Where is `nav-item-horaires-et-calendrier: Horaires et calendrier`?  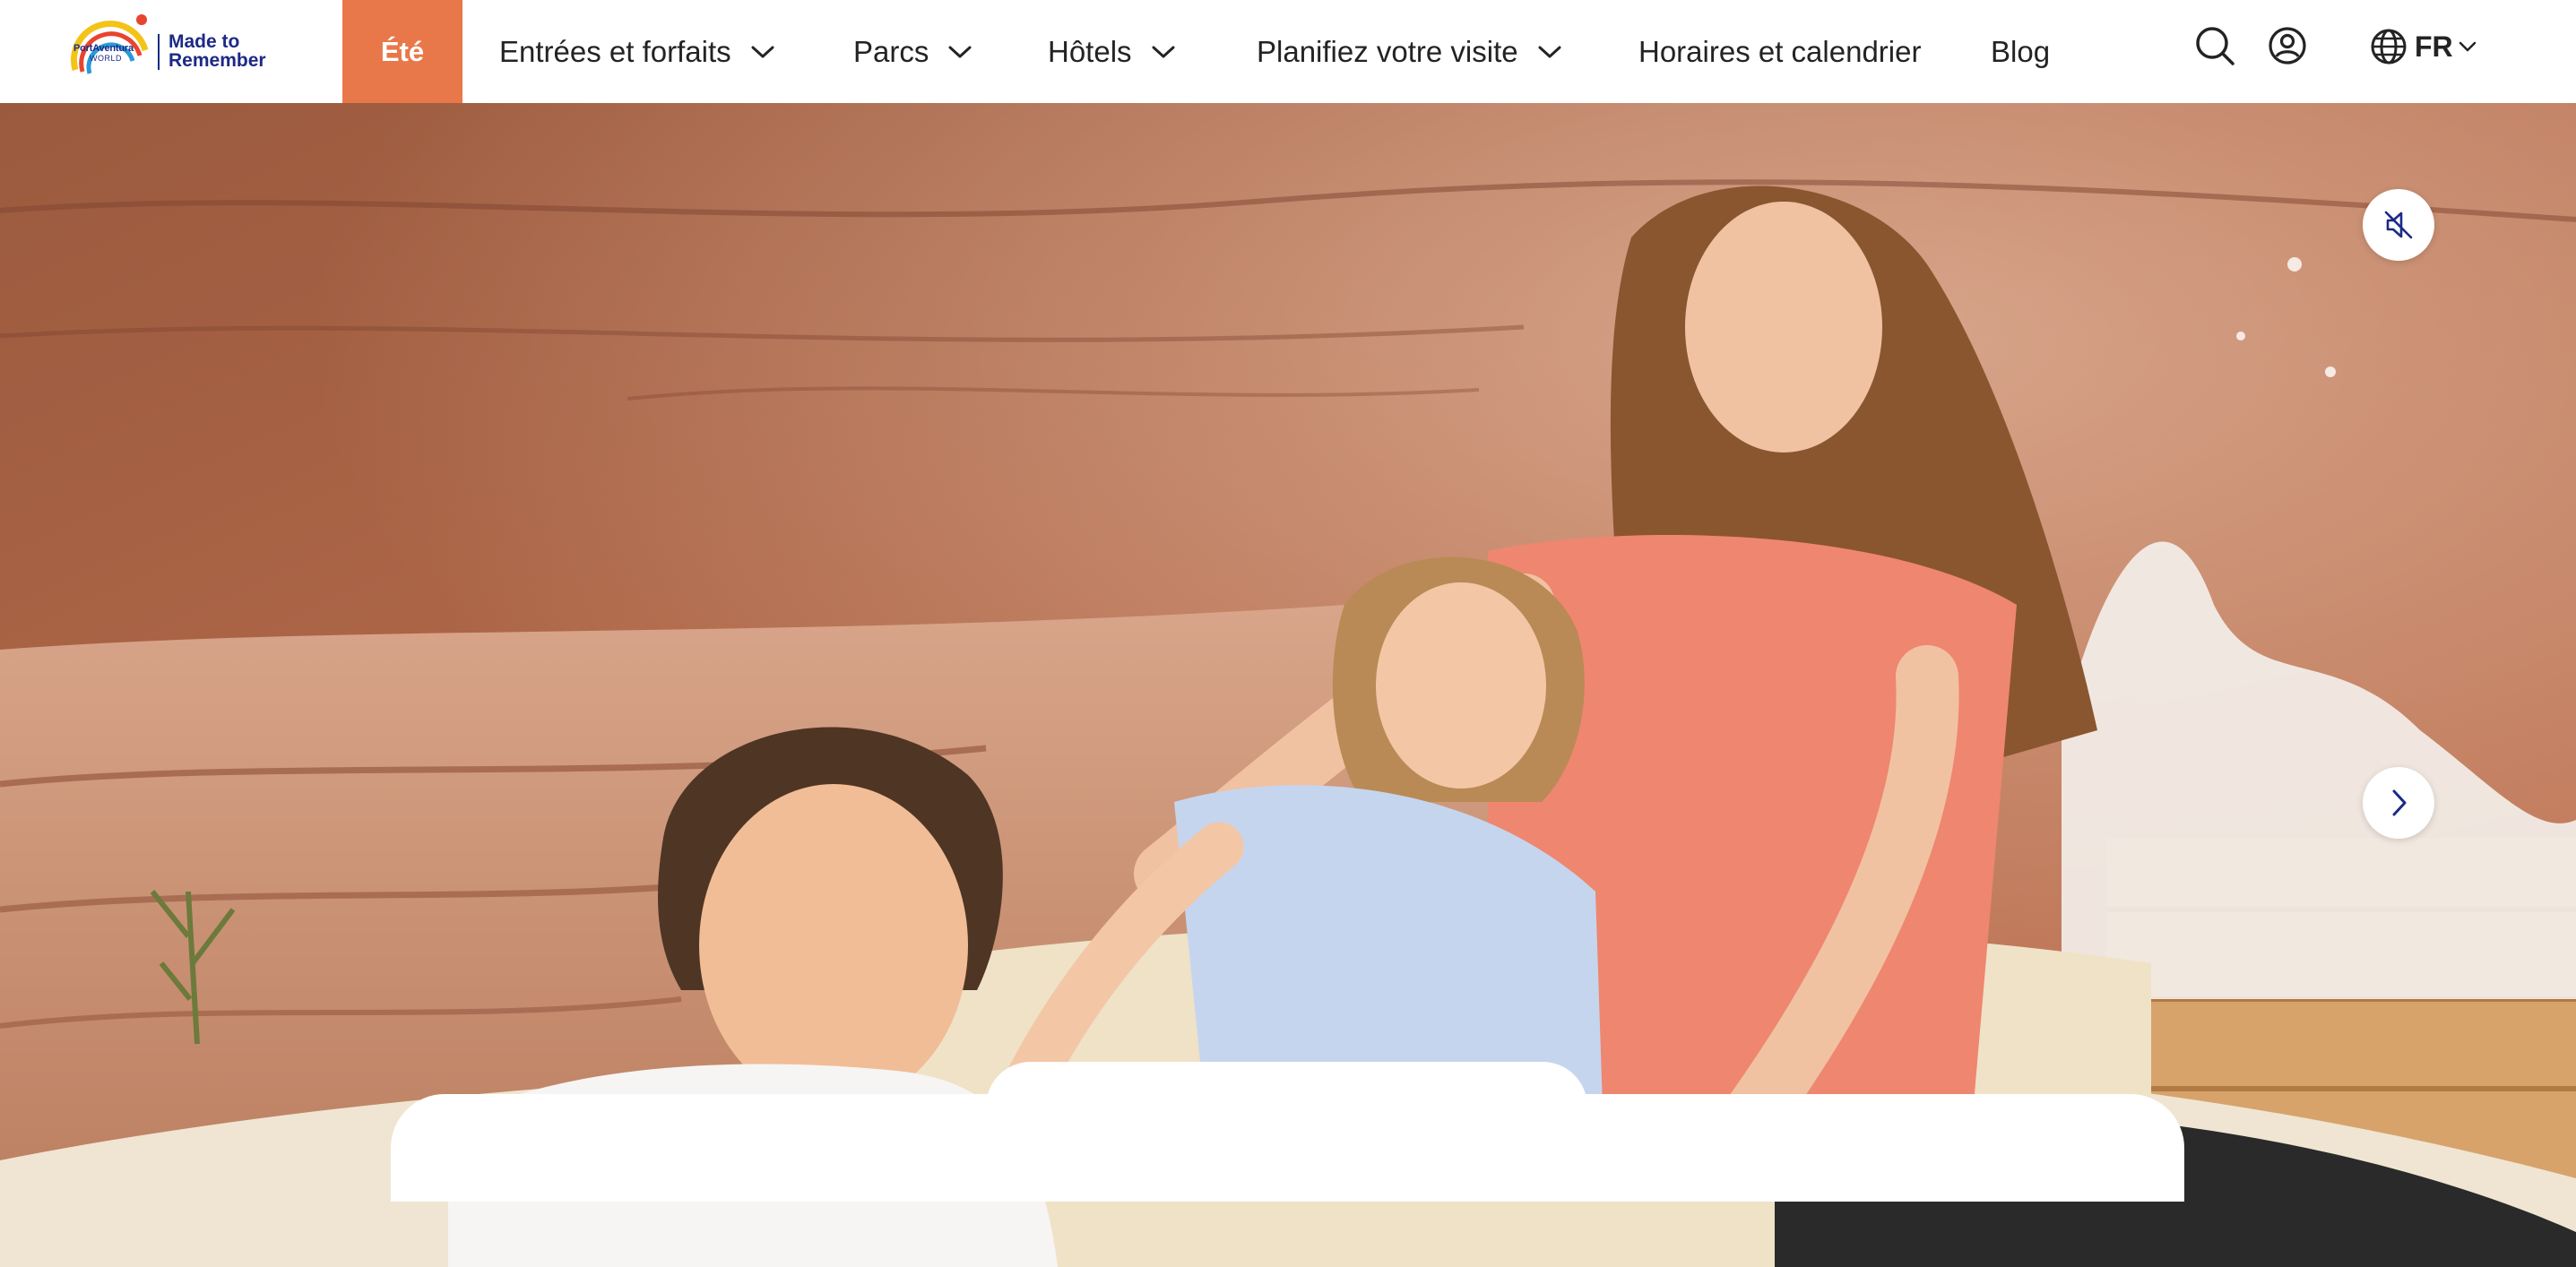 nav-item-horaires-et-calendrier: Horaires et calendrier is located at coordinates (1779, 51).